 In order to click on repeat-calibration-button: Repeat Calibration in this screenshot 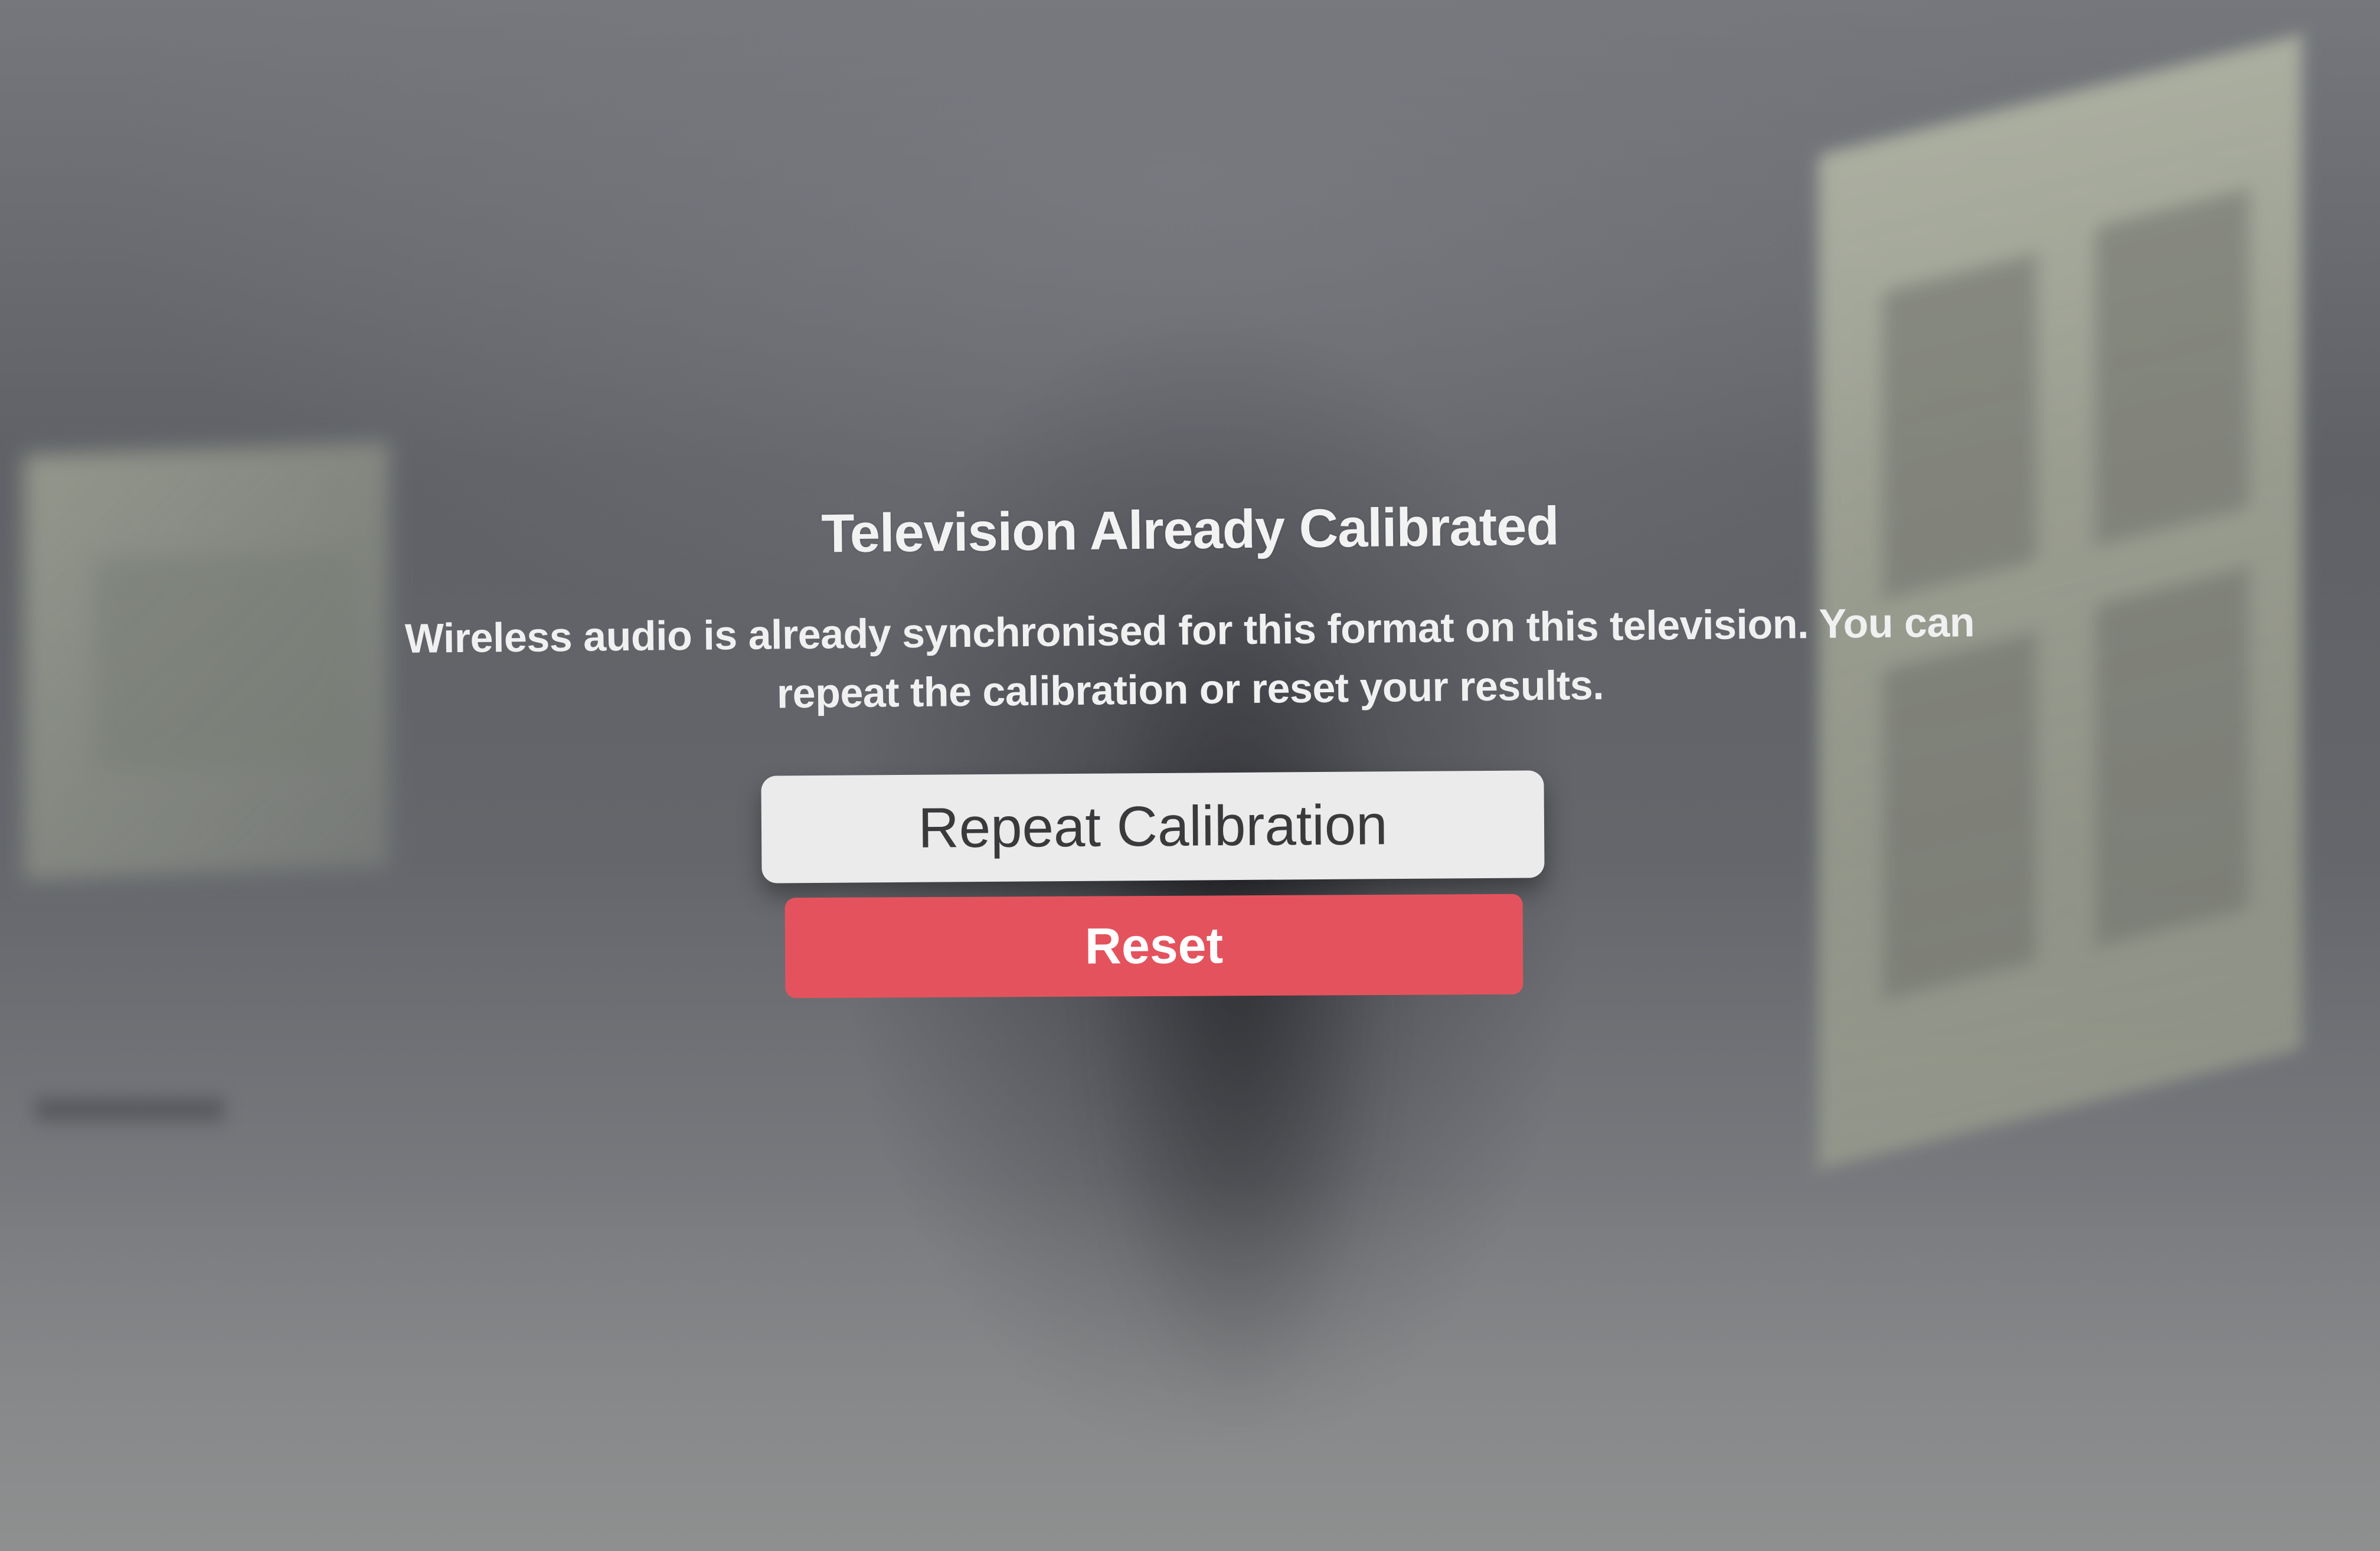, I will do `click(1153, 827)`.